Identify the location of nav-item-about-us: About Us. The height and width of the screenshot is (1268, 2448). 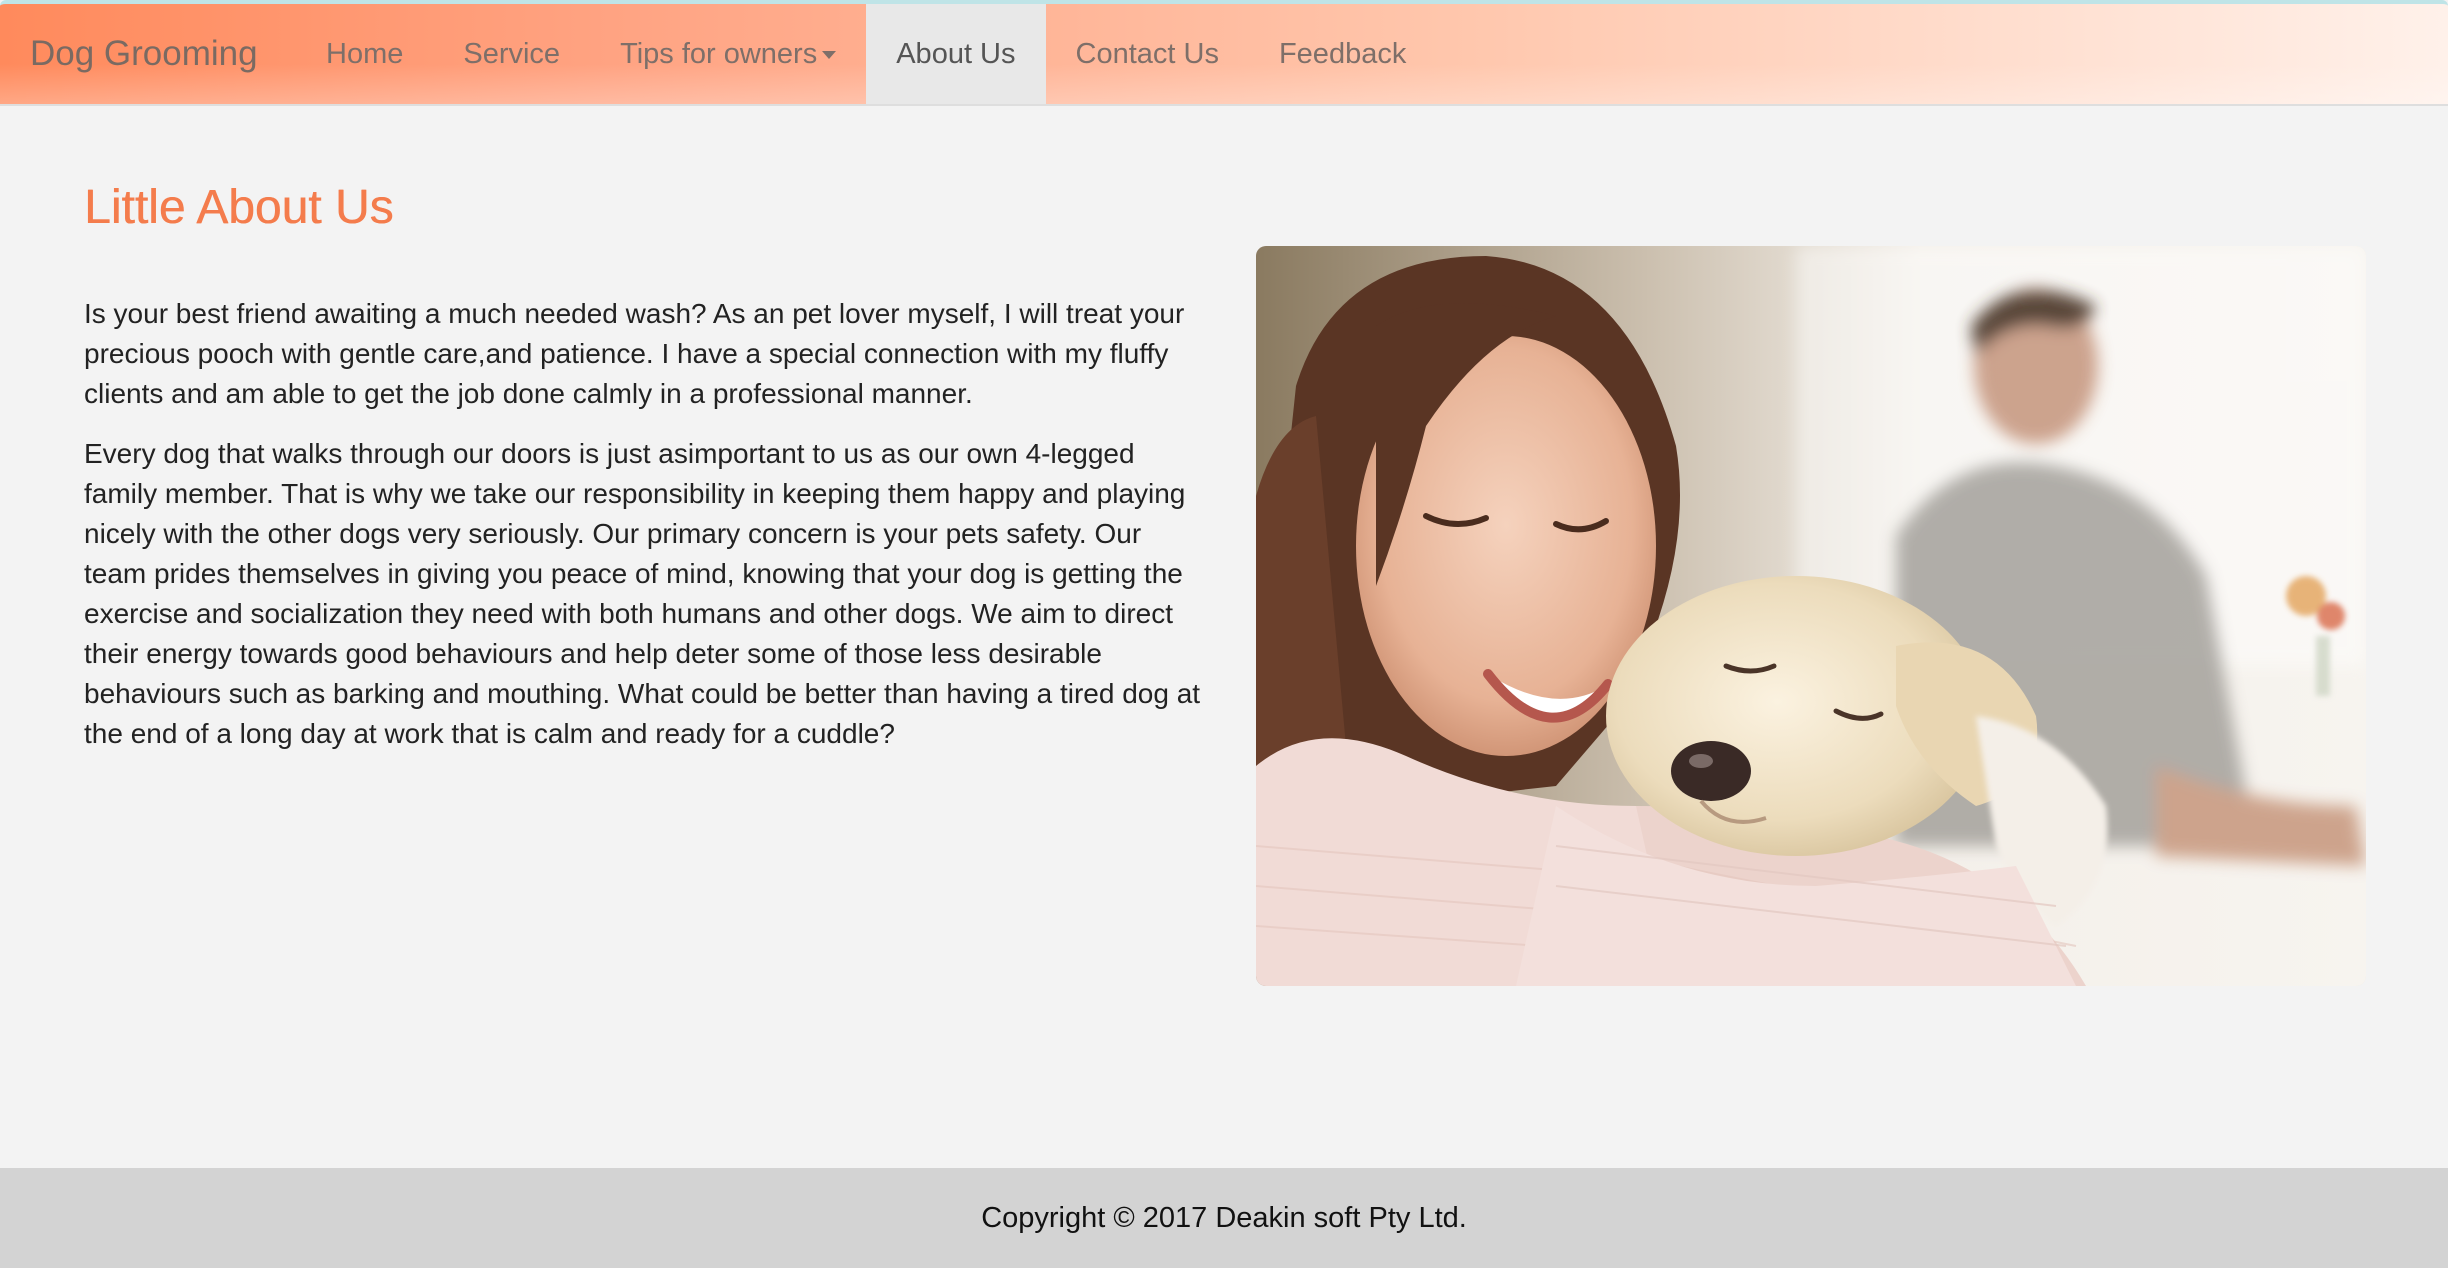
(956, 54).